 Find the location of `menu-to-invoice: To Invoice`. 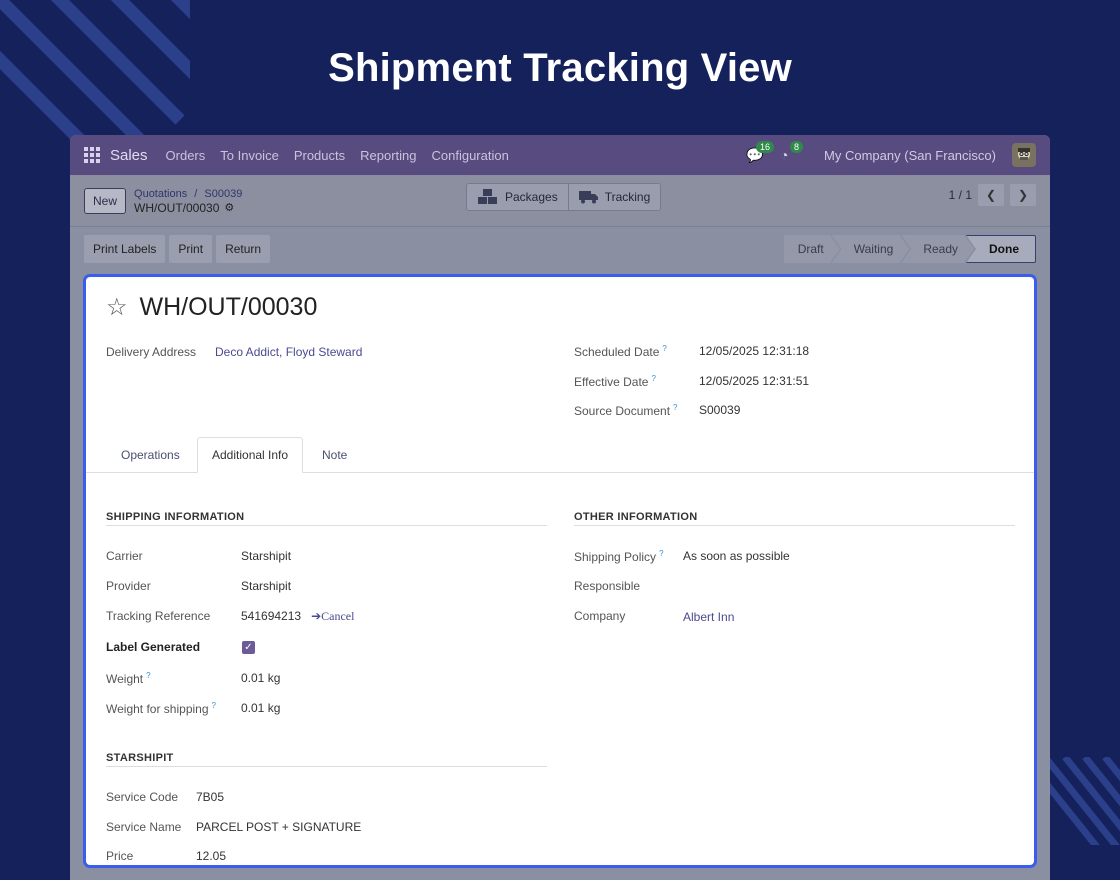

menu-to-invoice: To Invoice is located at coordinates (249, 155).